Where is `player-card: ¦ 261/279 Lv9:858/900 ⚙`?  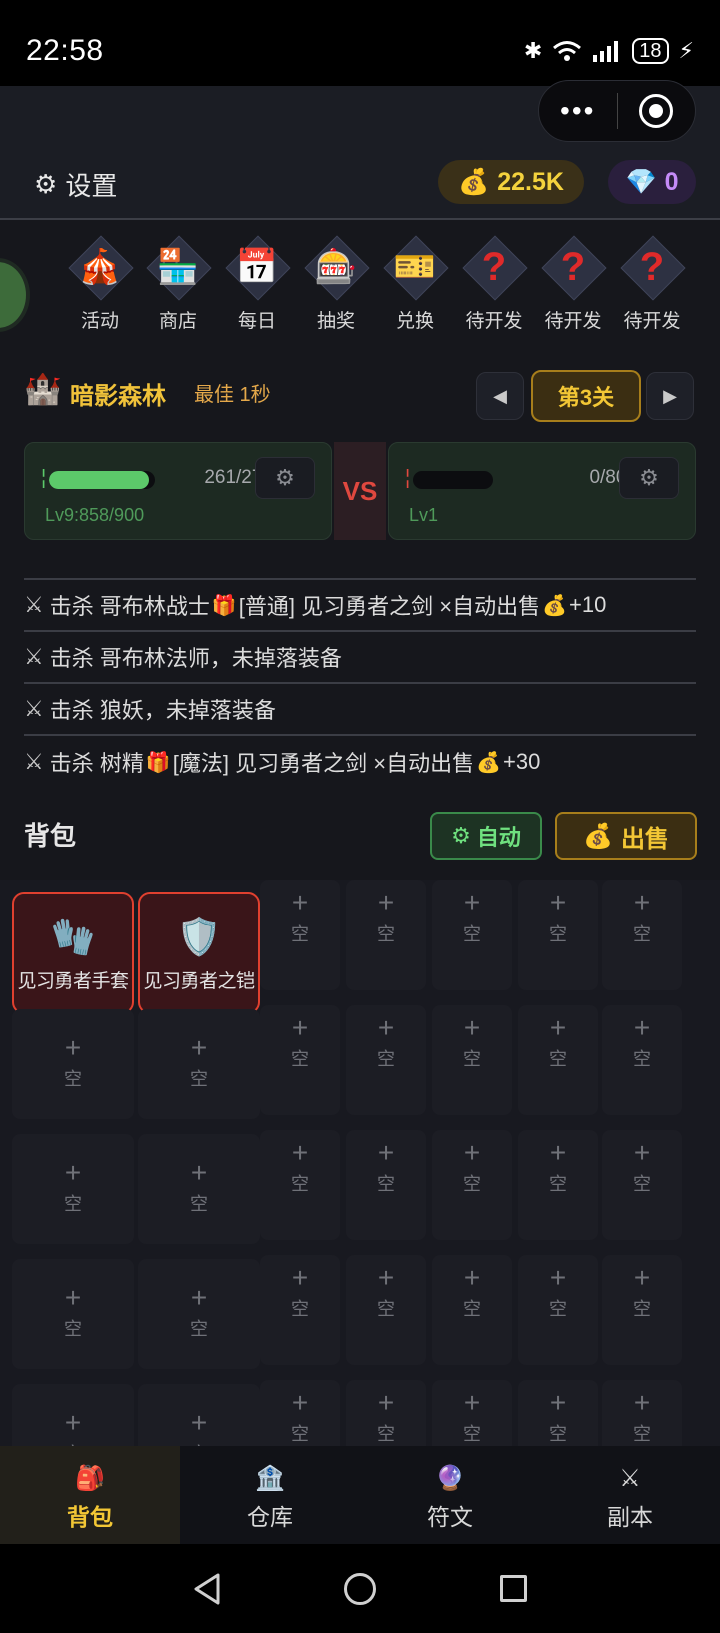 player-card: ¦ 261/279 Lv9:858/900 ⚙ is located at coordinates (178, 491).